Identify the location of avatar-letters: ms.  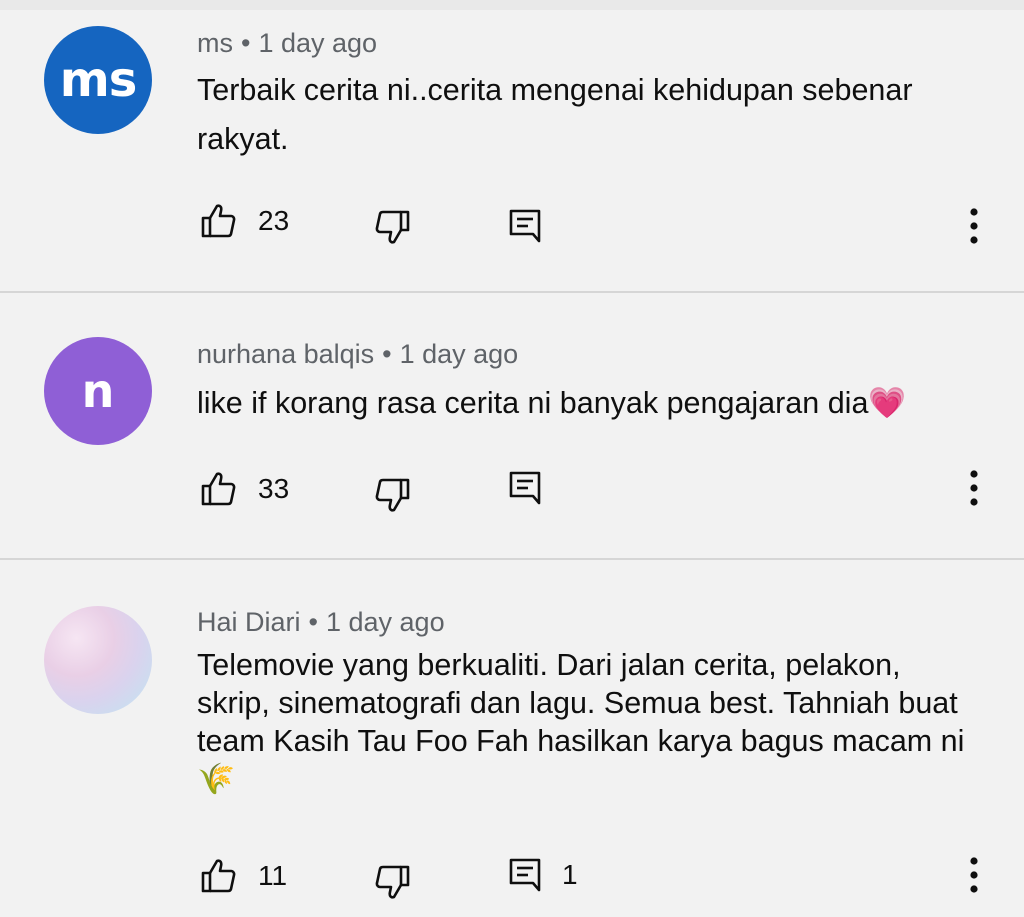
(98, 80).